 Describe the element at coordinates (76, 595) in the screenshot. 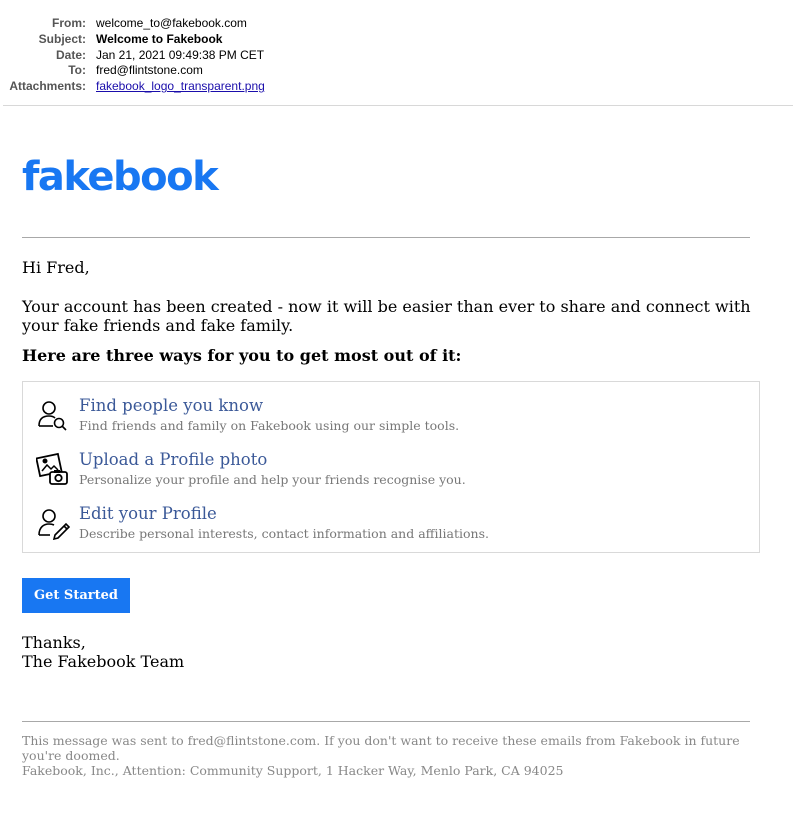

I see `get-started-button: Get Started` at that location.